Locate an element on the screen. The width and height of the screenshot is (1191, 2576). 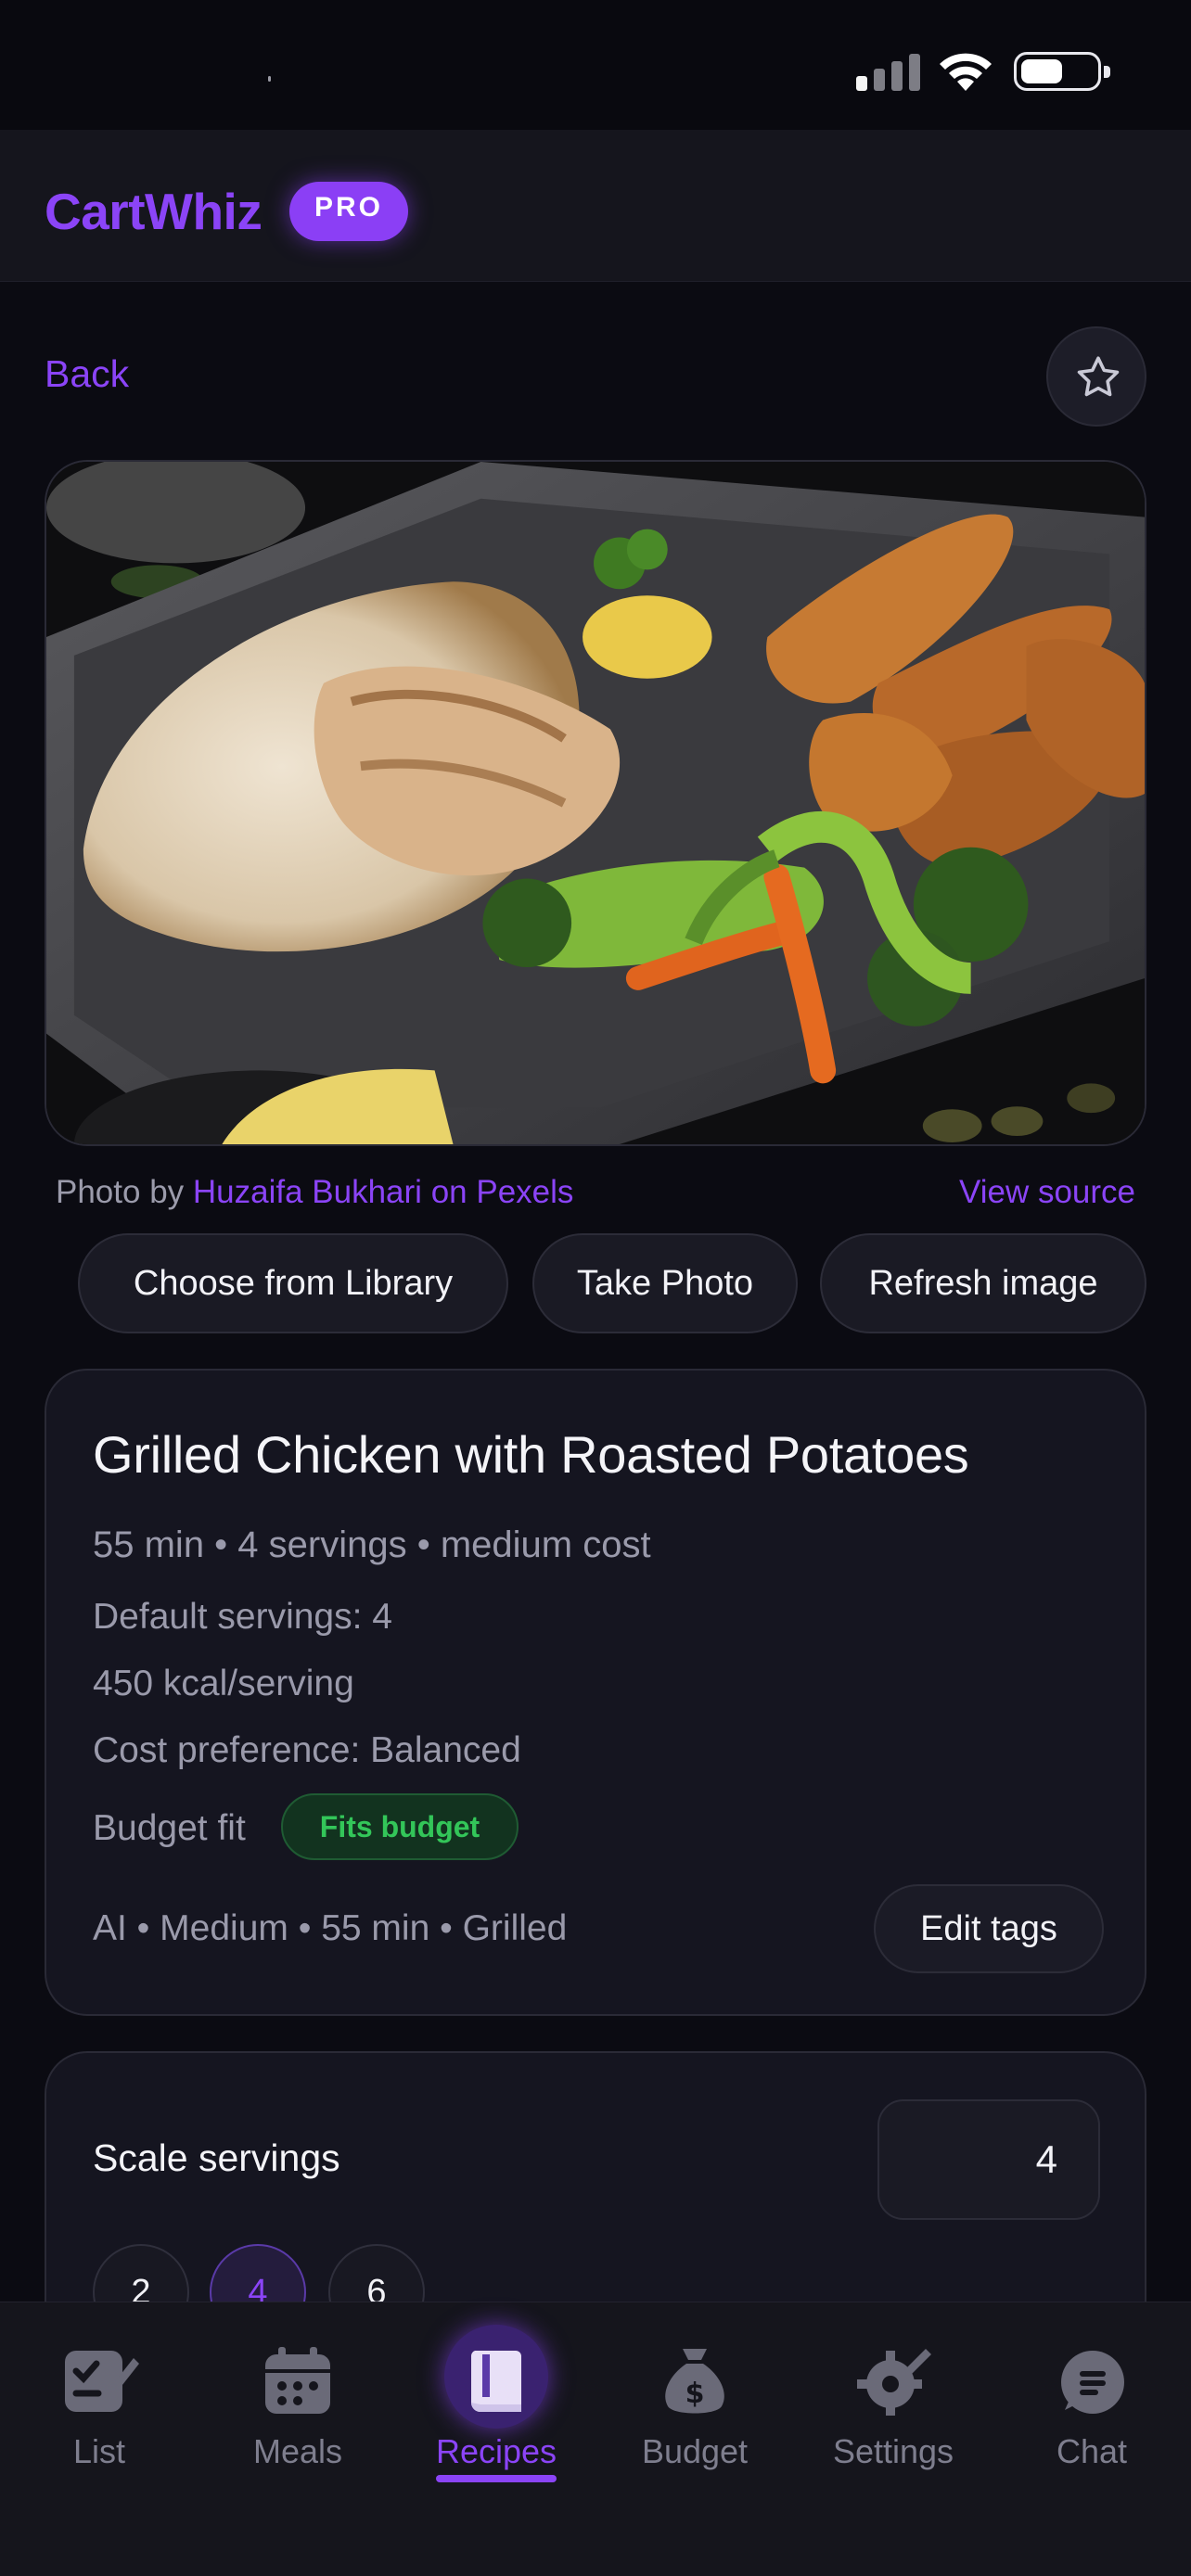
cost-preference: Cost preference: Balanced is located at coordinates (307, 1750).